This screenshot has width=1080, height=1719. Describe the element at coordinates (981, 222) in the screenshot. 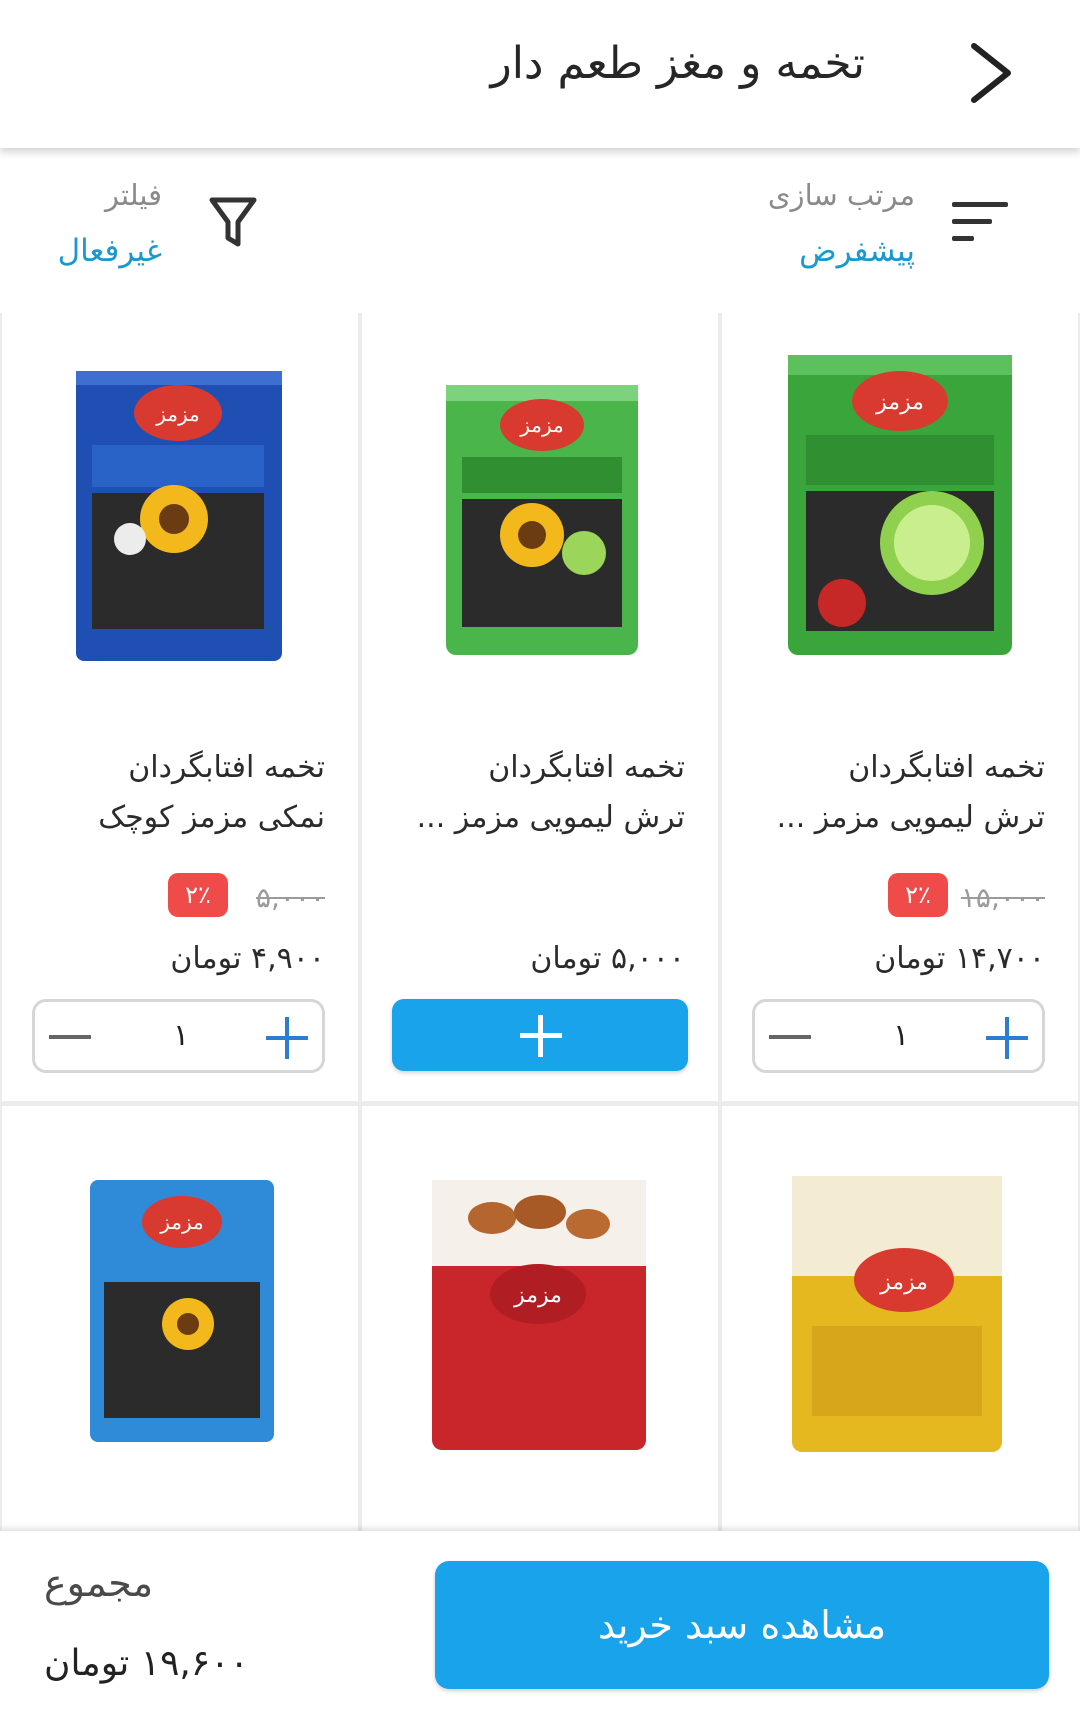

I see `sort-icon` at that location.